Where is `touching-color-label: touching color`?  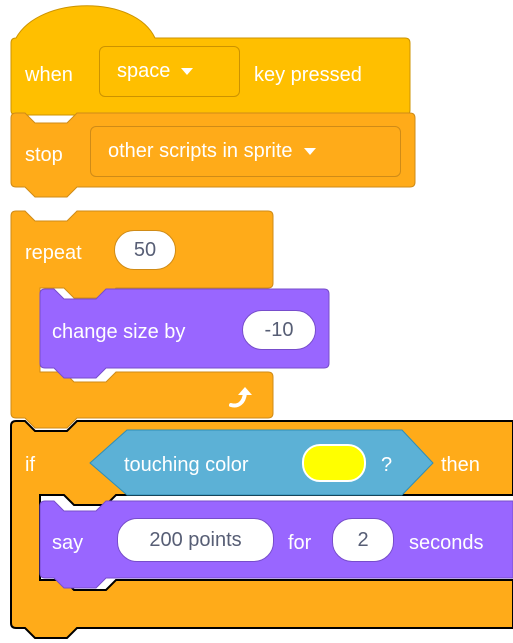
touching-color-label: touching color is located at coordinates (186, 465).